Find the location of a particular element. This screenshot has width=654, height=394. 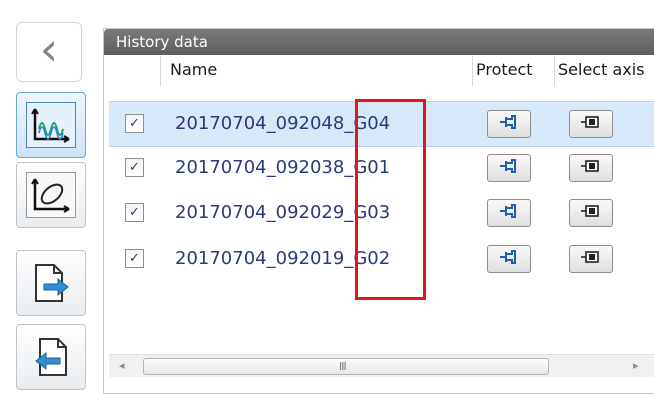

export-button is located at coordinates (51, 283).